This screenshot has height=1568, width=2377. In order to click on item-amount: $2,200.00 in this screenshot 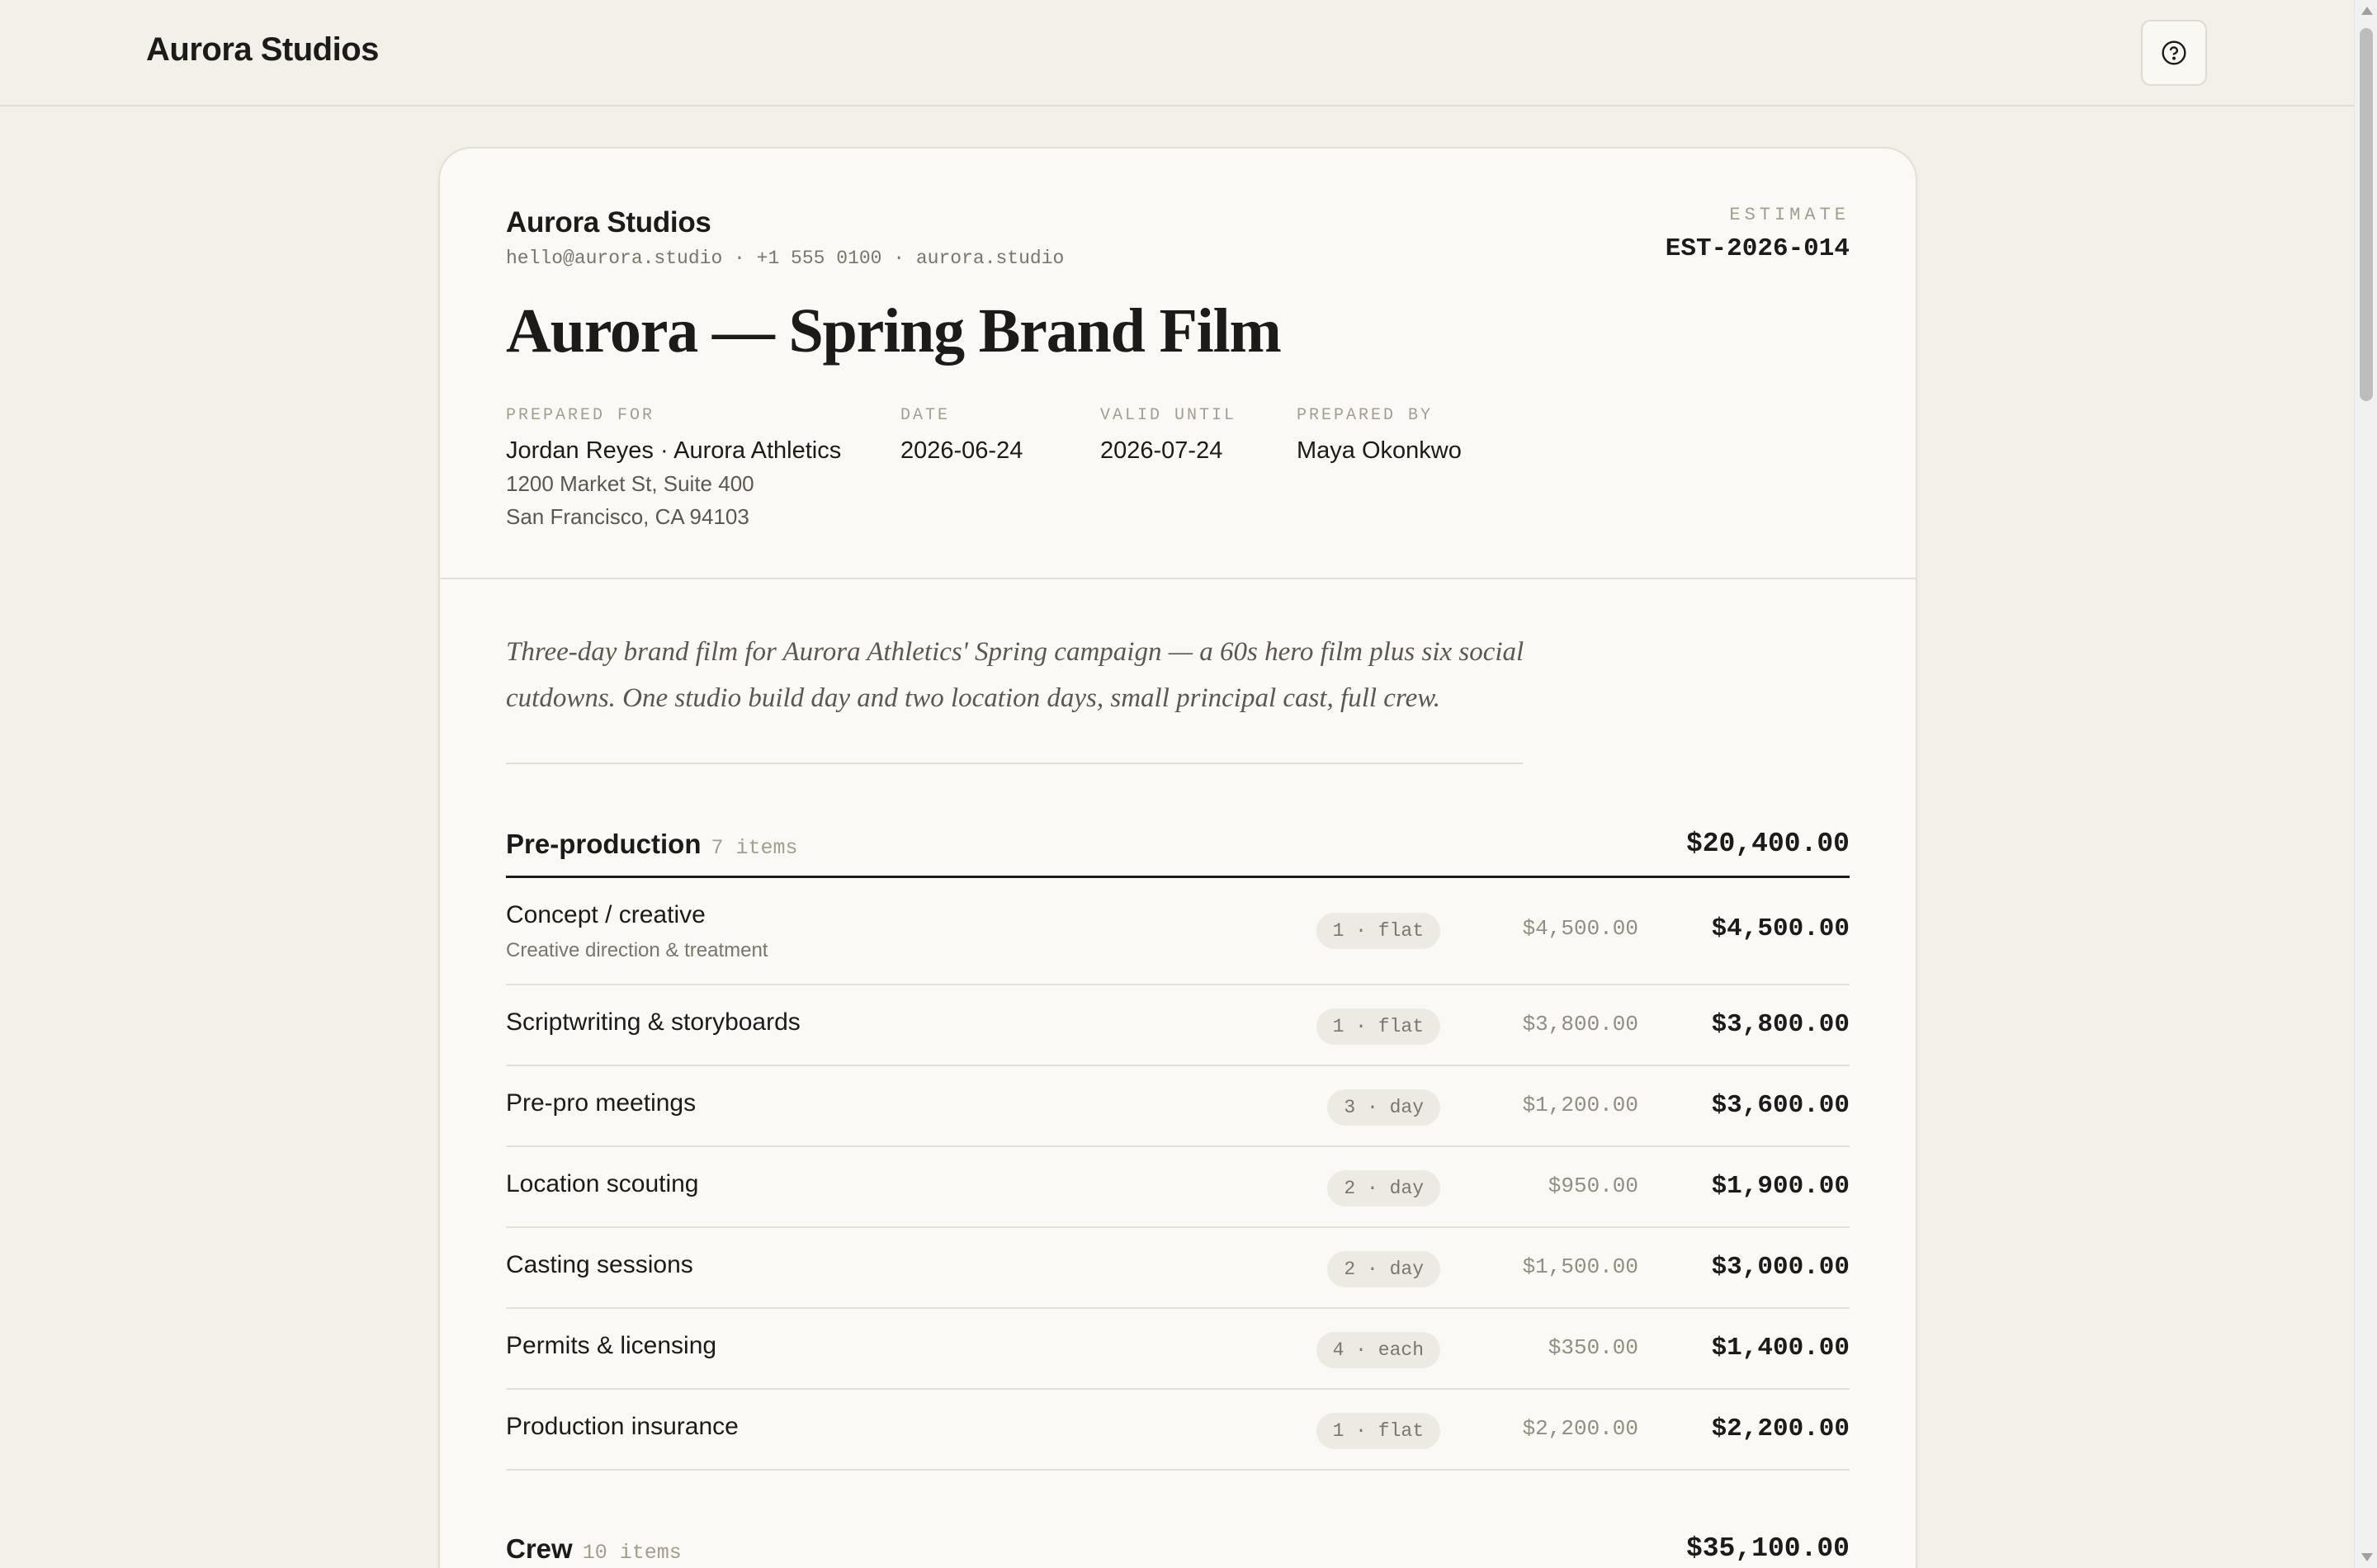, I will do `click(1780, 1429)`.